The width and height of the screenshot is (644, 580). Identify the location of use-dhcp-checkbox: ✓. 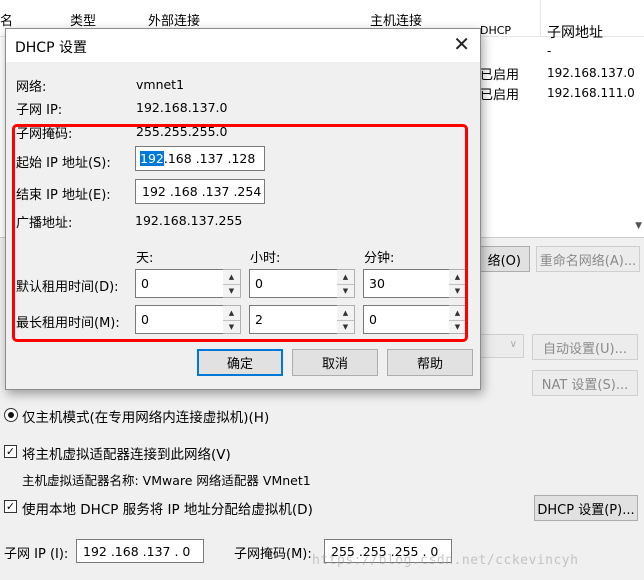
(10, 506).